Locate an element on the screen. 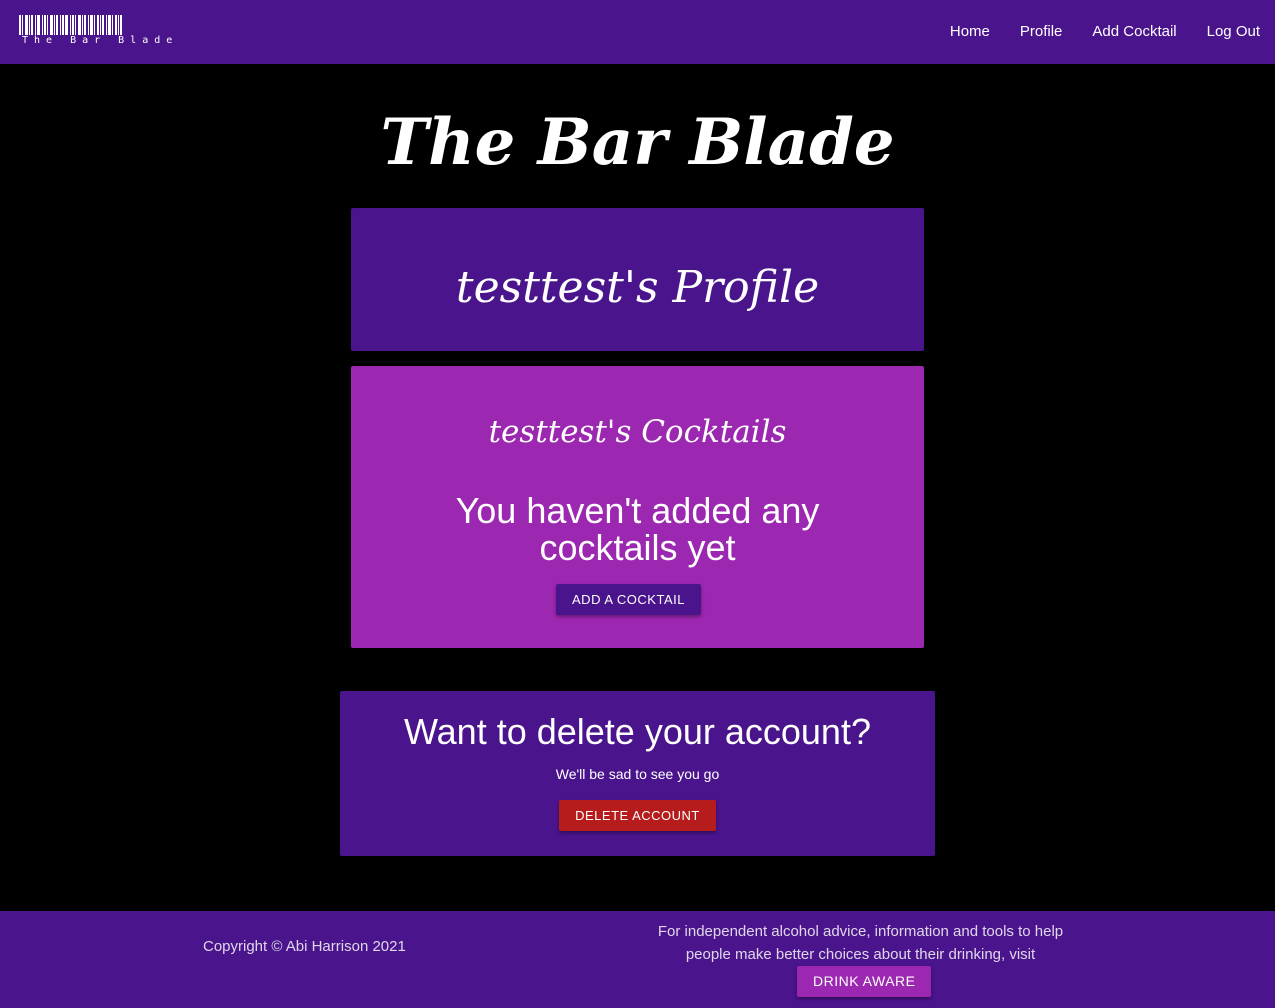  copyright-text: Copyright © Abi Harrison 2021 is located at coordinates (304, 946).